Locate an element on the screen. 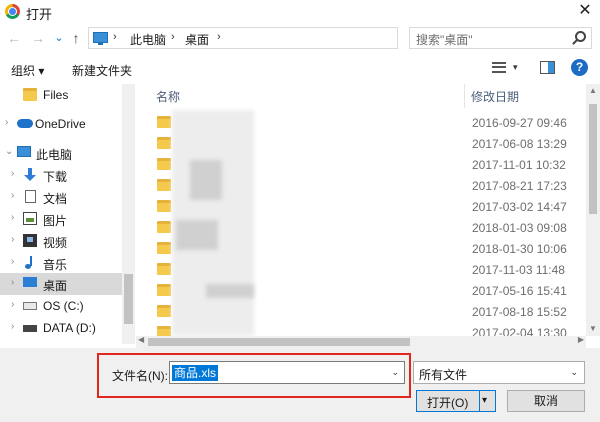  forward-button: → is located at coordinates (38, 38).